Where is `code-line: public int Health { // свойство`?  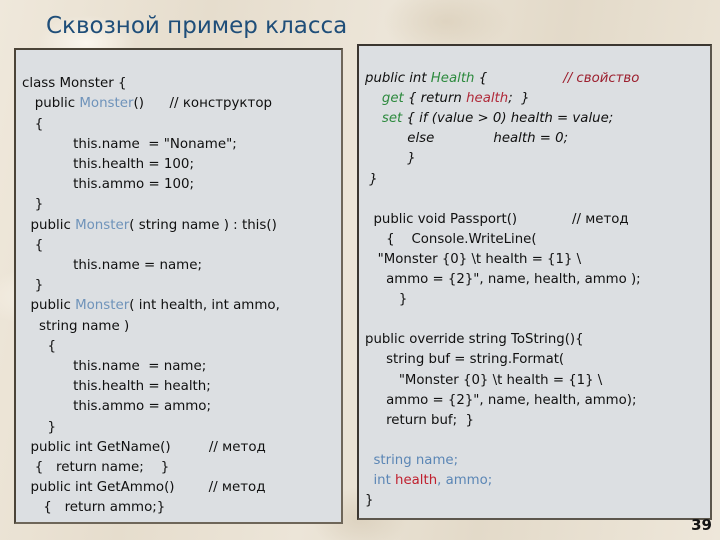
code-line: public int Health { // свойство is located at coordinates (502, 79).